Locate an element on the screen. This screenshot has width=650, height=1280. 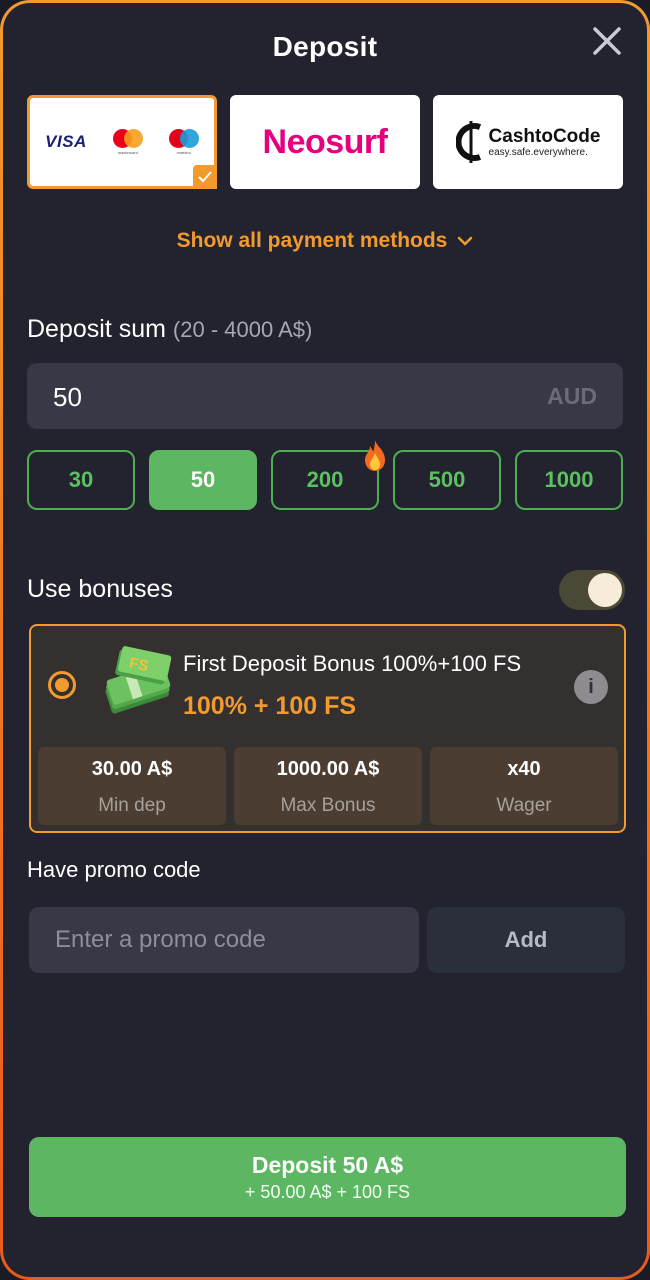
amount-chip-500: 500 is located at coordinates (447, 480).